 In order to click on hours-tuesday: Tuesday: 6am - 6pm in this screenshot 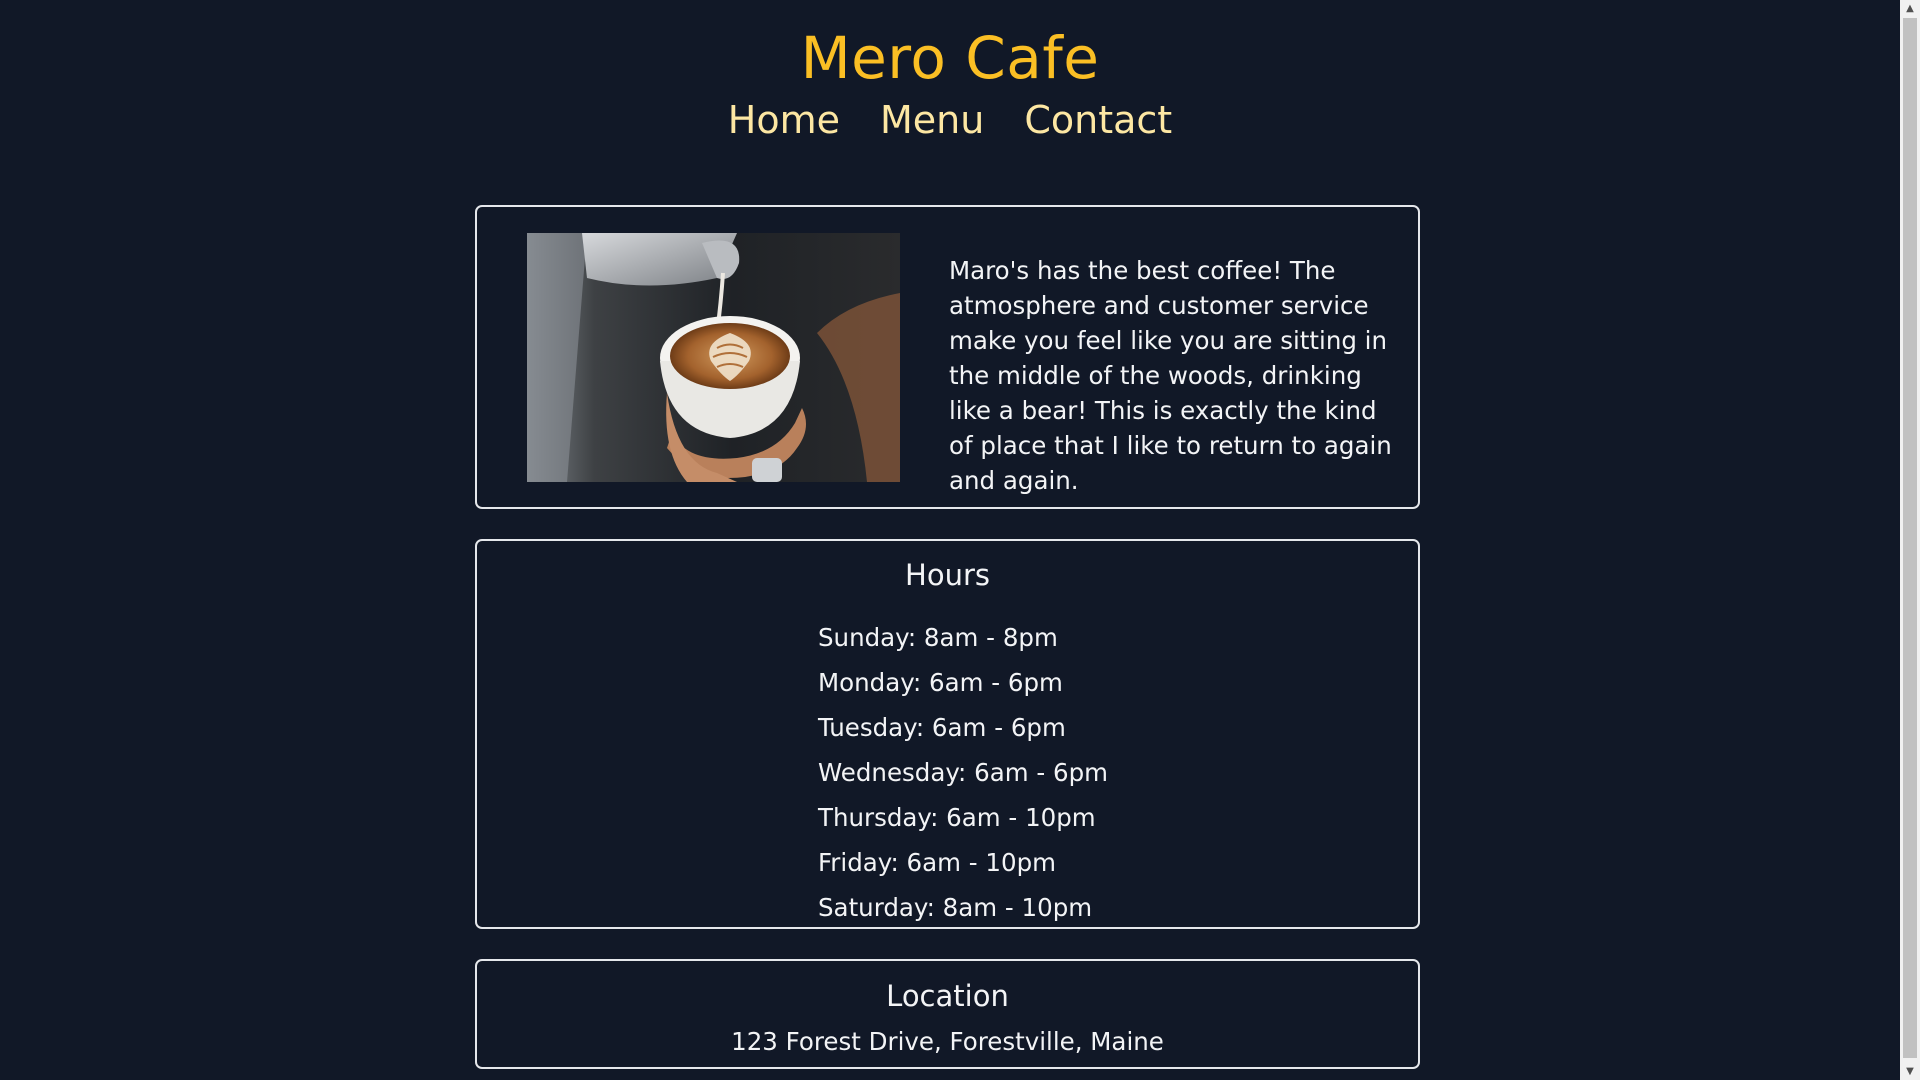, I will do `click(942, 727)`.